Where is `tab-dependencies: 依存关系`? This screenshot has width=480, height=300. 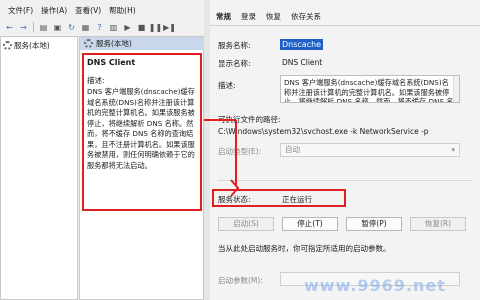 tab-dependencies: 依存关系 is located at coordinates (306, 17).